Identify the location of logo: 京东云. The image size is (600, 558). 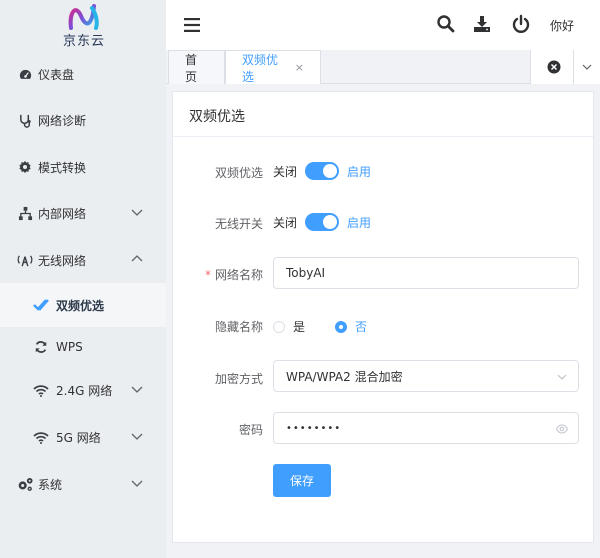
(84, 26).